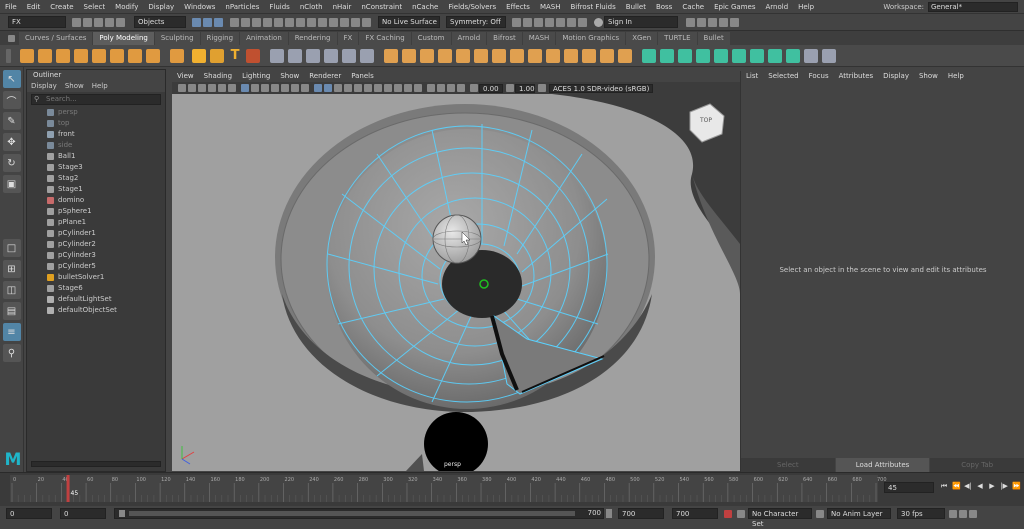 This screenshot has height=529, width=1024. Describe the element at coordinates (553, 55) in the screenshot. I see `offset-edge-loop-icon` at that location.